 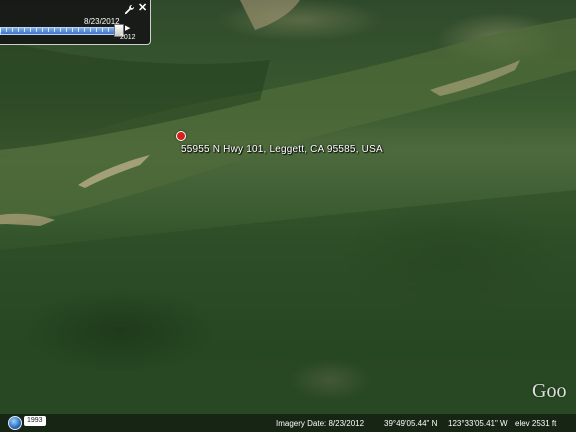 I want to click on play-icon: ▶, so click(x=129, y=29).